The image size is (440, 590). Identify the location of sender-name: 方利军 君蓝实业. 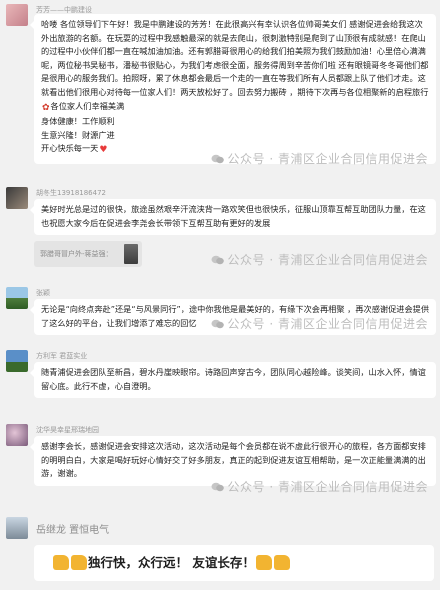
(62, 356).